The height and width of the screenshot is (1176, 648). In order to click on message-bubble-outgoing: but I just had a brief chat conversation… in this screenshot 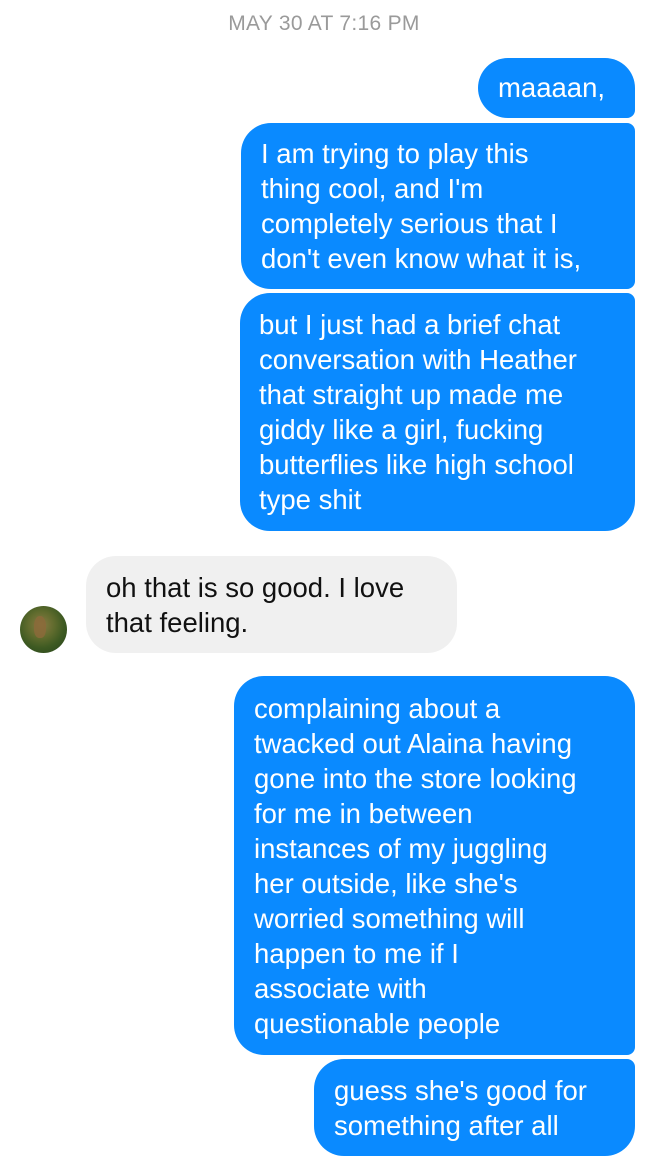, I will do `click(437, 412)`.